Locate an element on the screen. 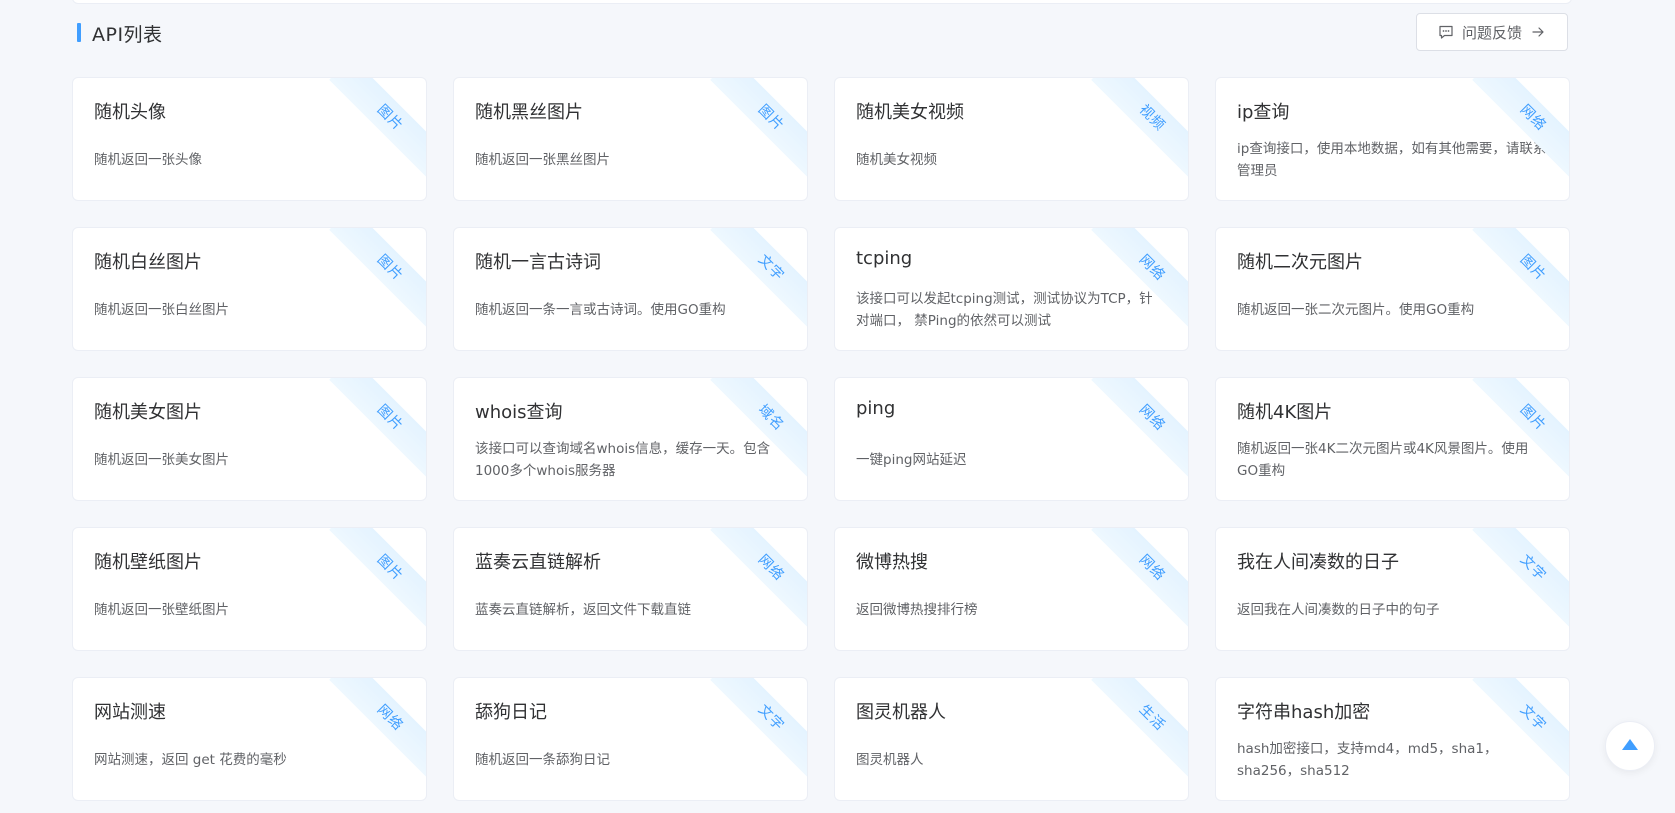  api-card-description: hash加密接口，支持md4，md5，sha1，sha256，sha512 is located at coordinates (1392, 760).